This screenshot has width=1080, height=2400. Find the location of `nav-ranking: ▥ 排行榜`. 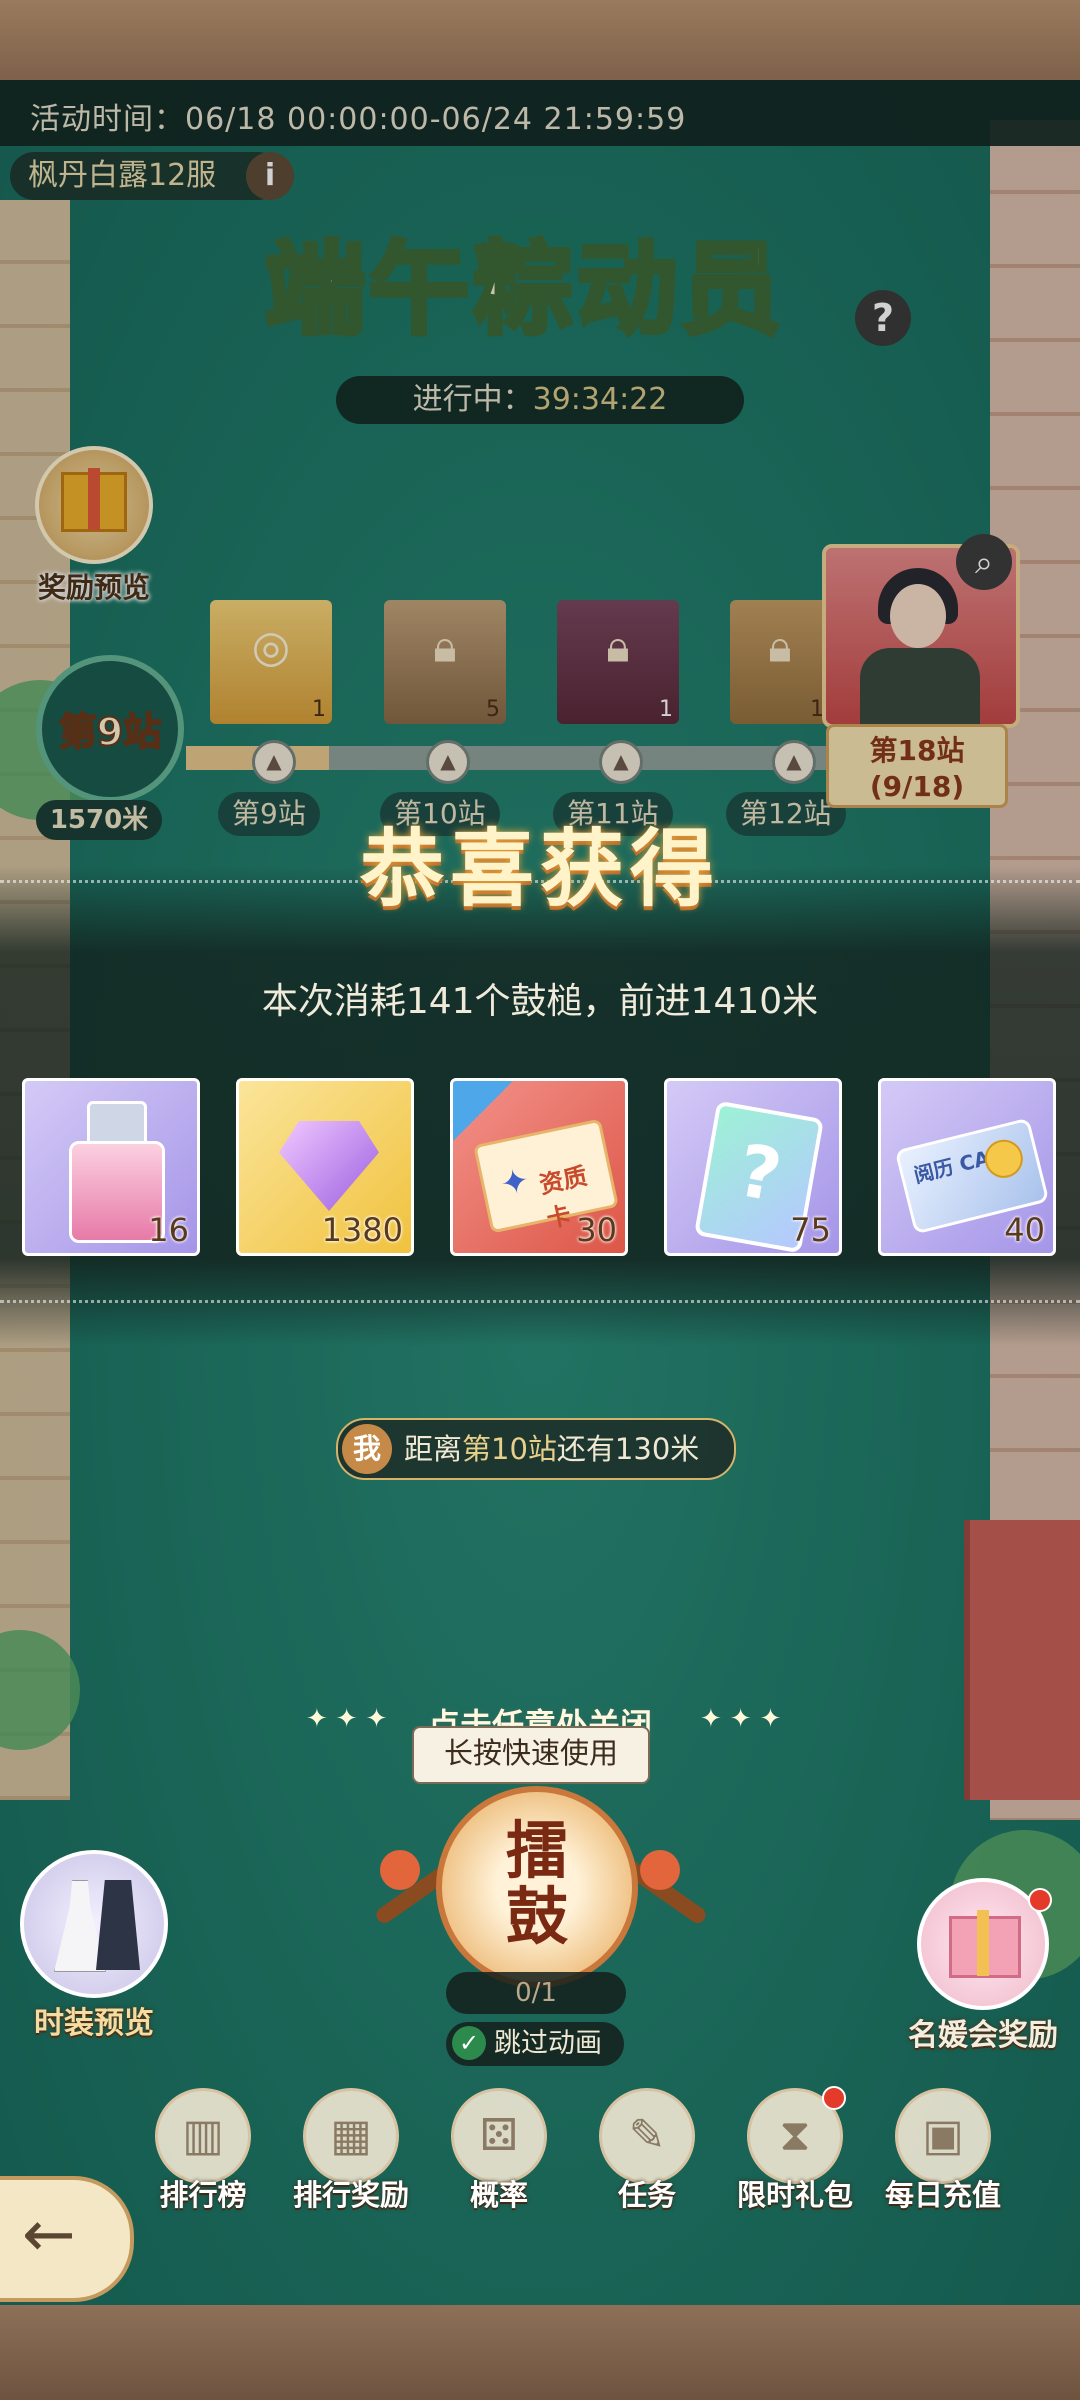

nav-ranking: ▥ 排行榜 is located at coordinates (203, 2151).